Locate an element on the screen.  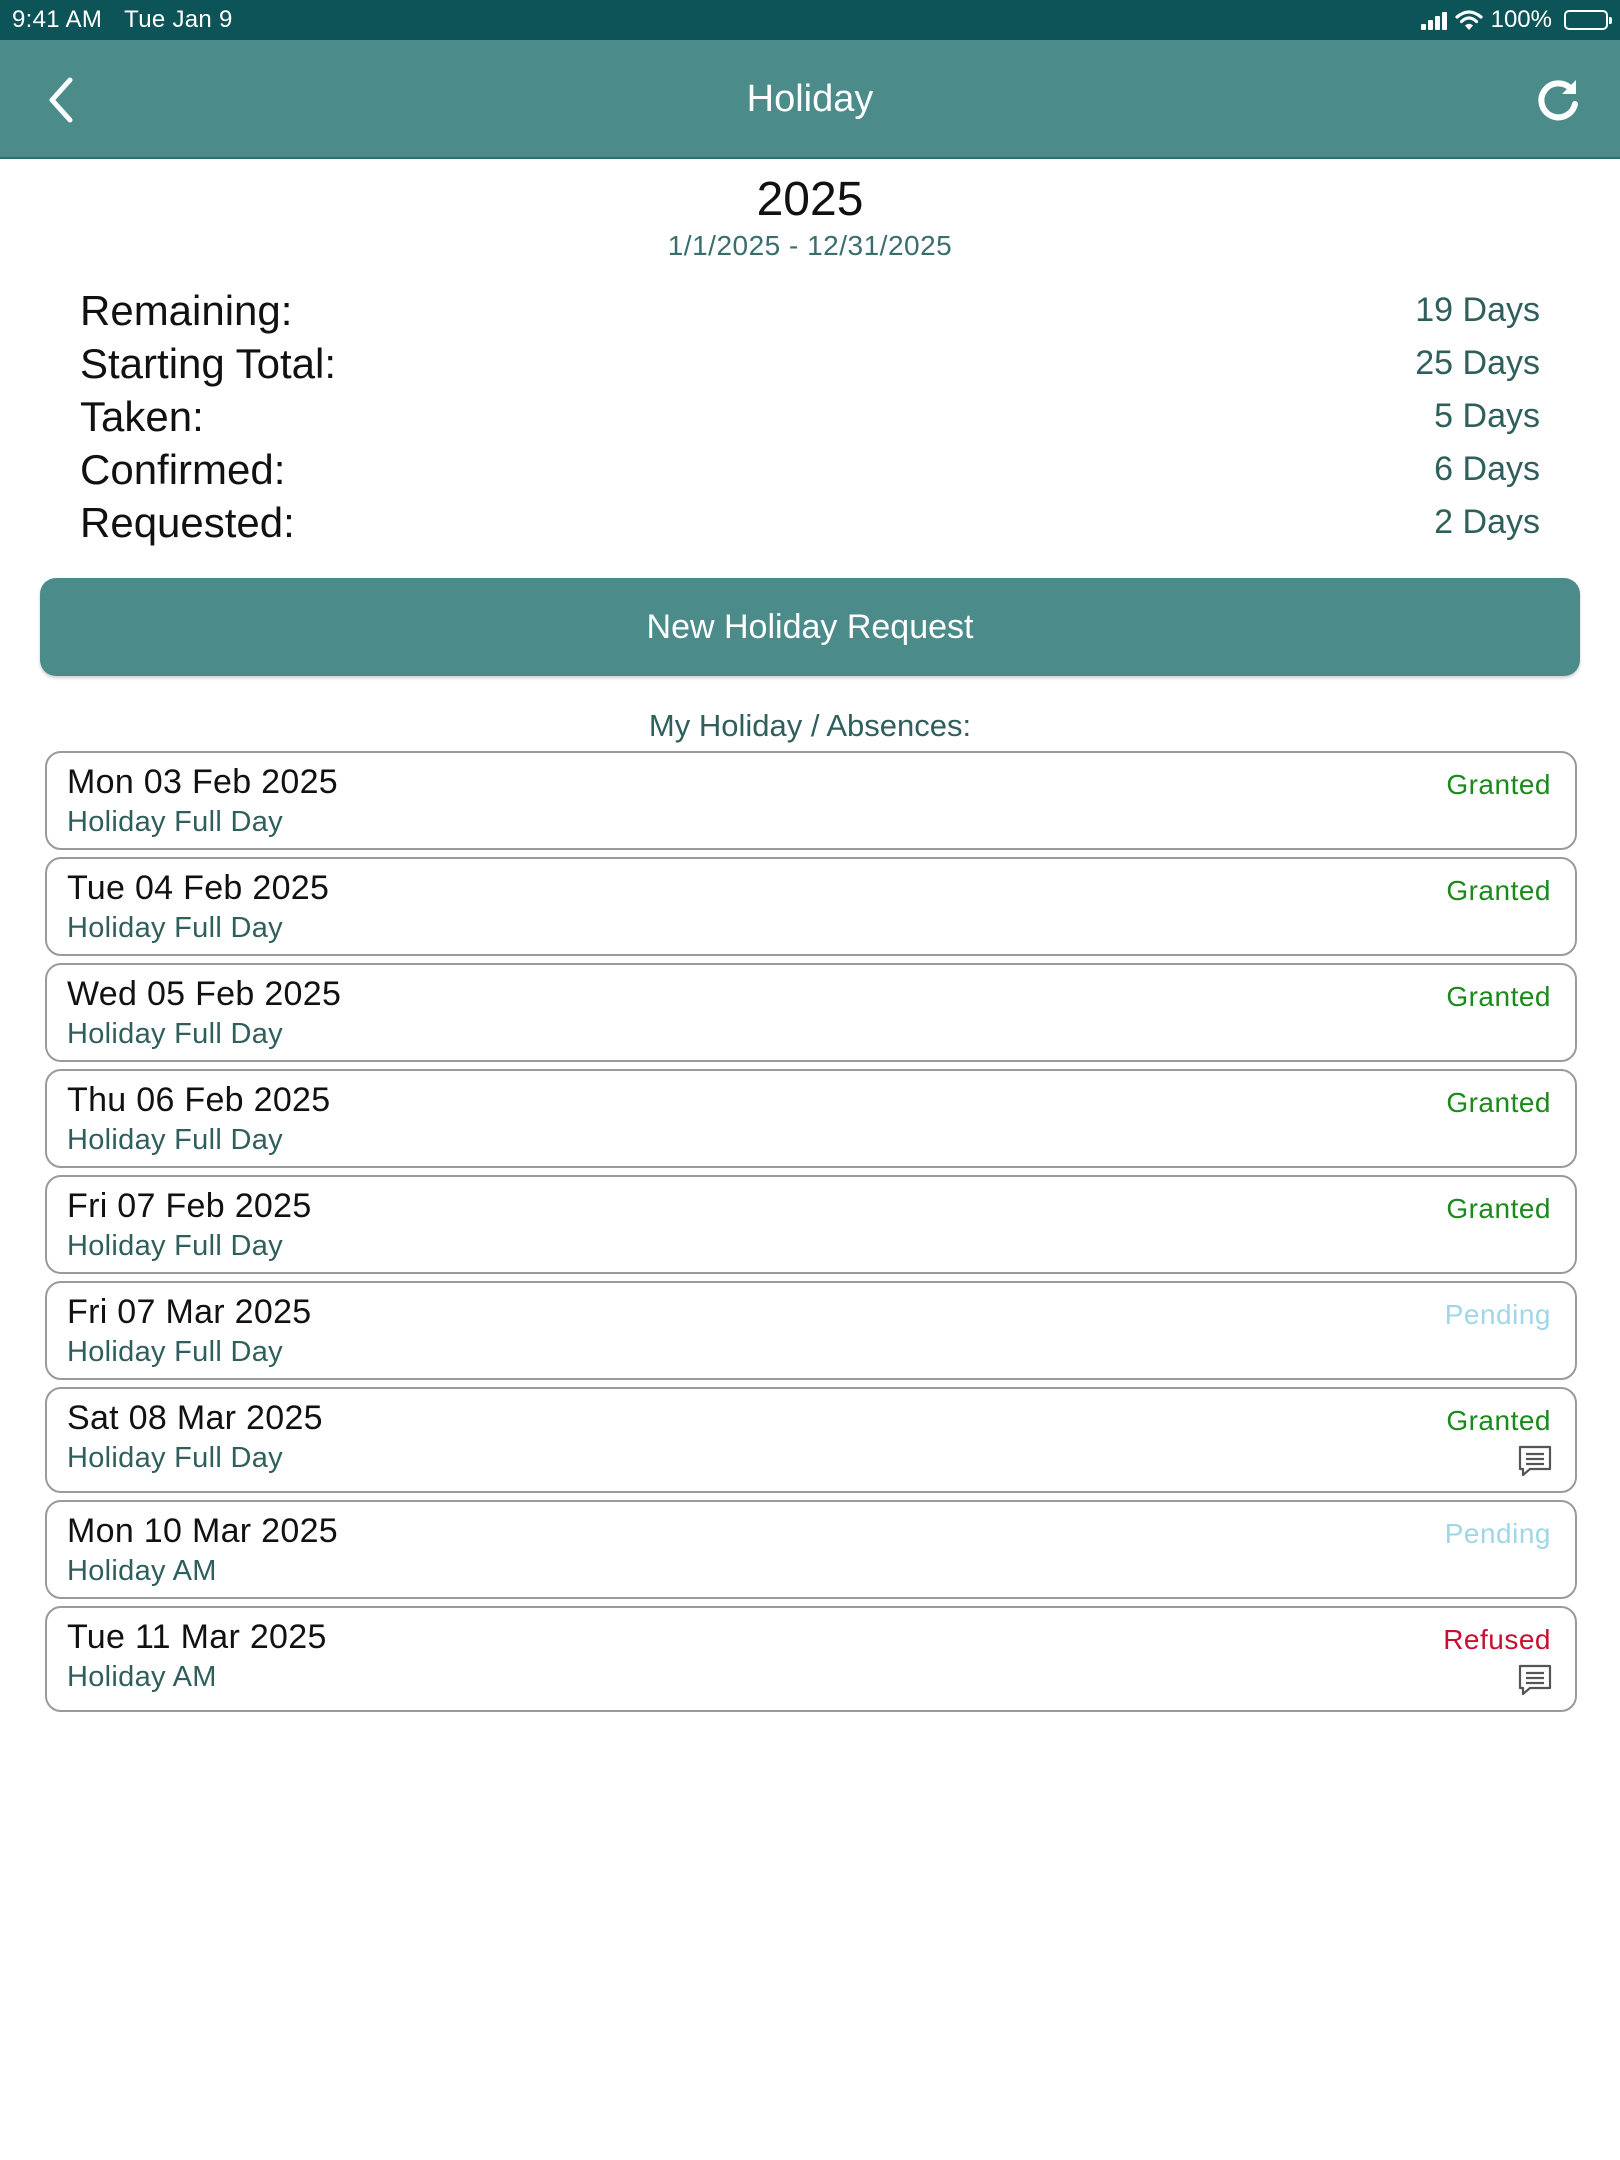
entry-date: Mon 10 Mar 2025 is located at coordinates (202, 1531).